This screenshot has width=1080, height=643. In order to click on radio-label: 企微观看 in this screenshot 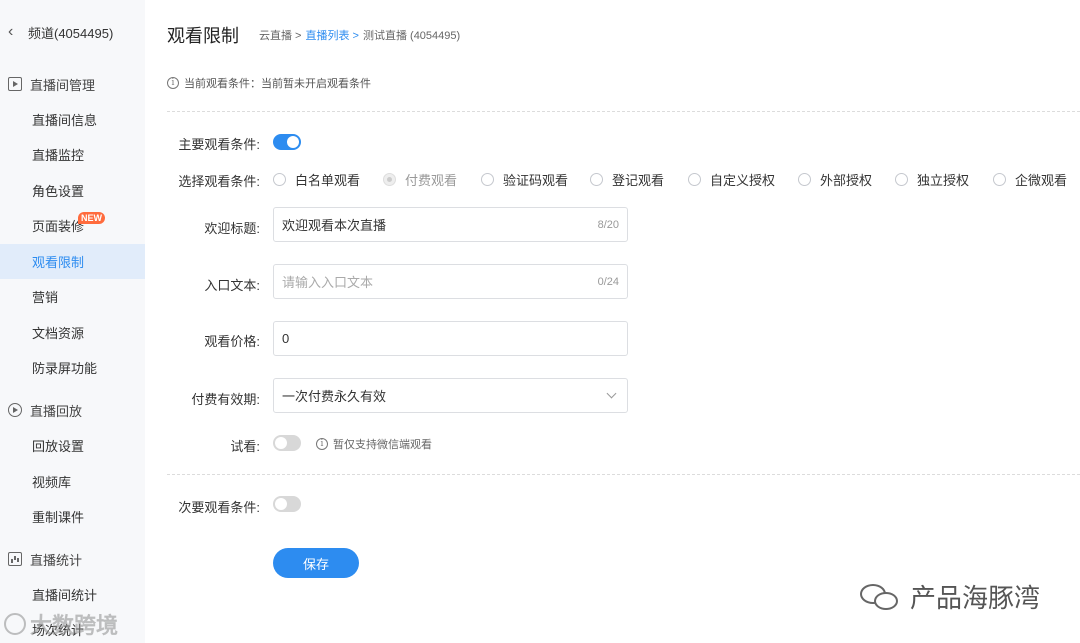, I will do `click(1041, 180)`.